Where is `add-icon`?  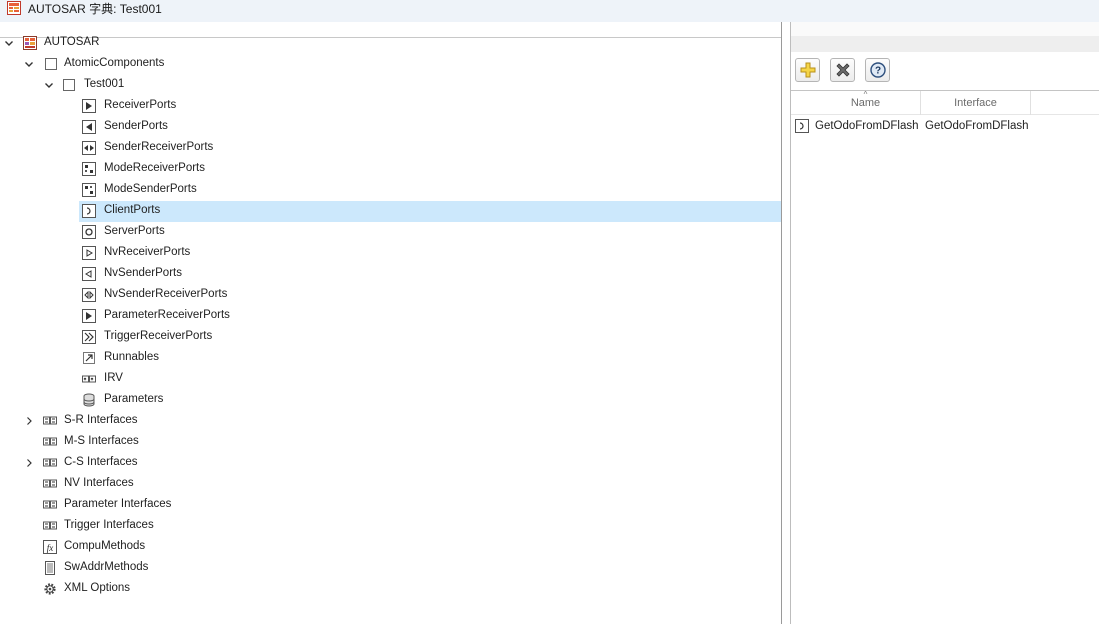
add-icon is located at coordinates (807, 70).